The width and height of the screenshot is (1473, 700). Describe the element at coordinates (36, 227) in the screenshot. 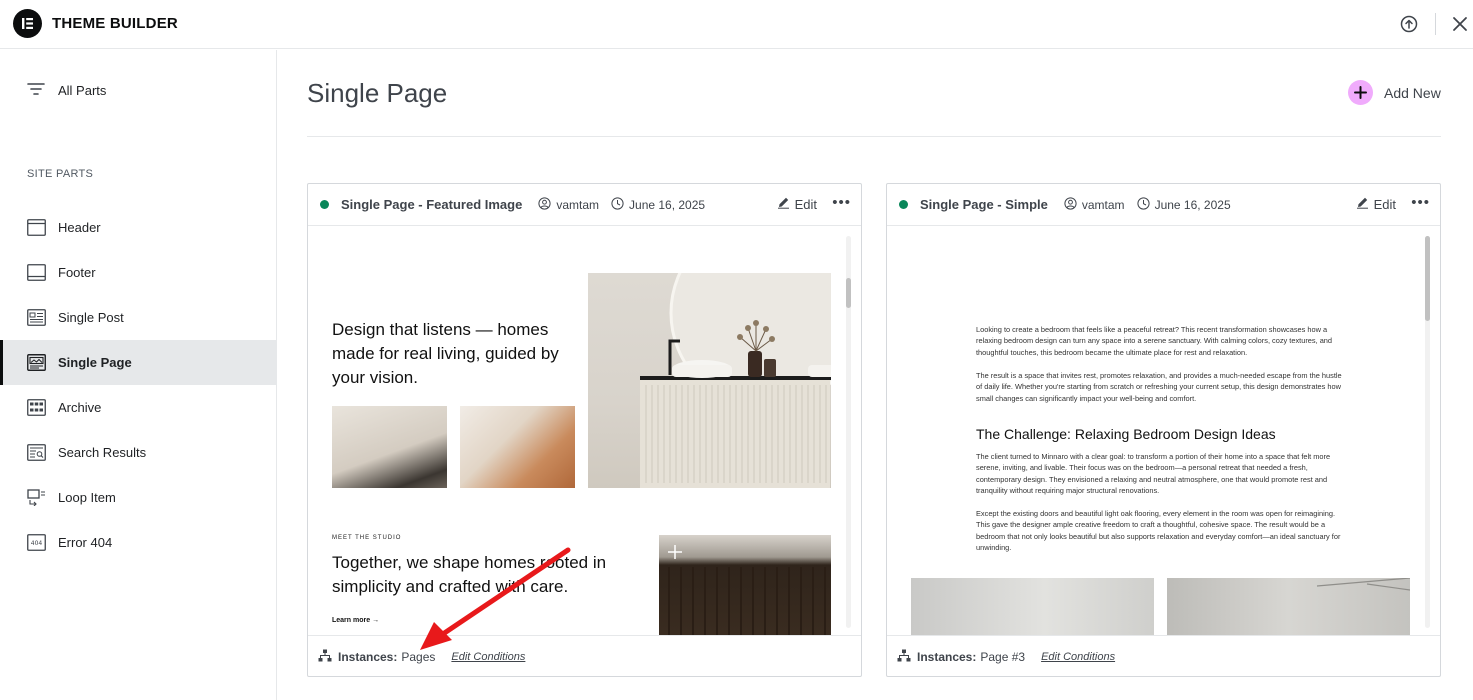

I see `header-icon` at that location.